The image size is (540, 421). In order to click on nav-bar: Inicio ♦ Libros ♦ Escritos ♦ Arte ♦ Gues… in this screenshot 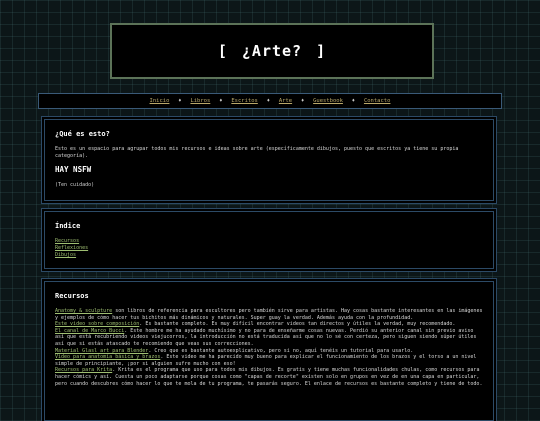, I will do `click(270, 101)`.